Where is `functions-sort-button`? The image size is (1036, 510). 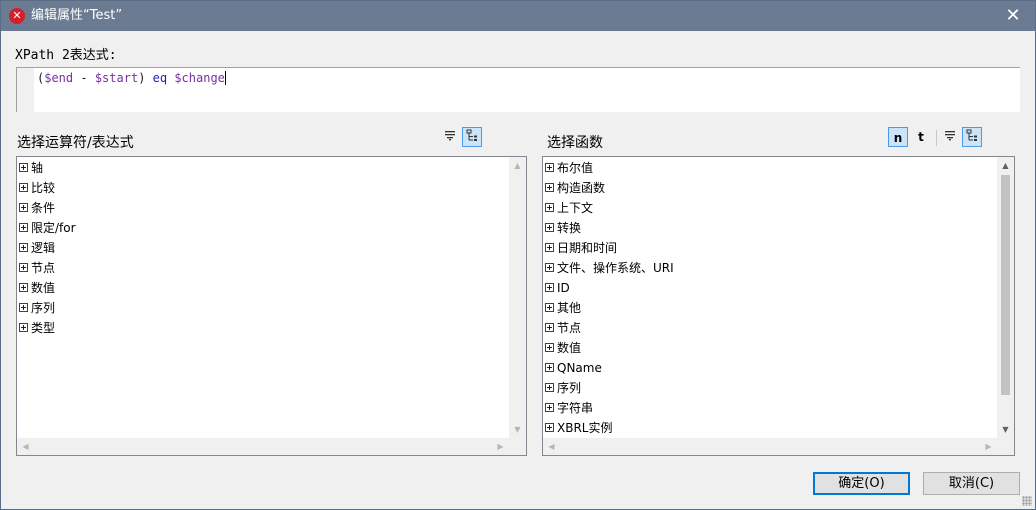 functions-sort-button is located at coordinates (950, 137).